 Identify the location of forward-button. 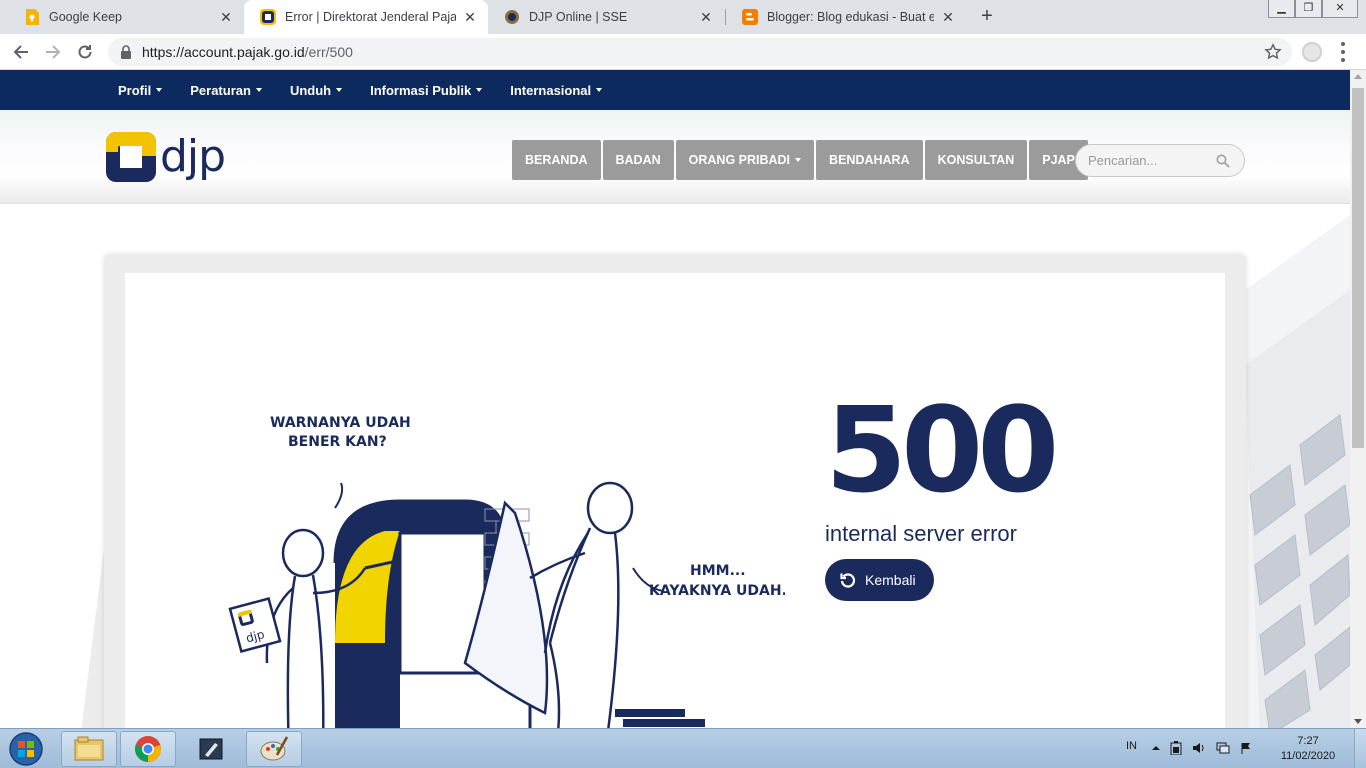
(53, 52).